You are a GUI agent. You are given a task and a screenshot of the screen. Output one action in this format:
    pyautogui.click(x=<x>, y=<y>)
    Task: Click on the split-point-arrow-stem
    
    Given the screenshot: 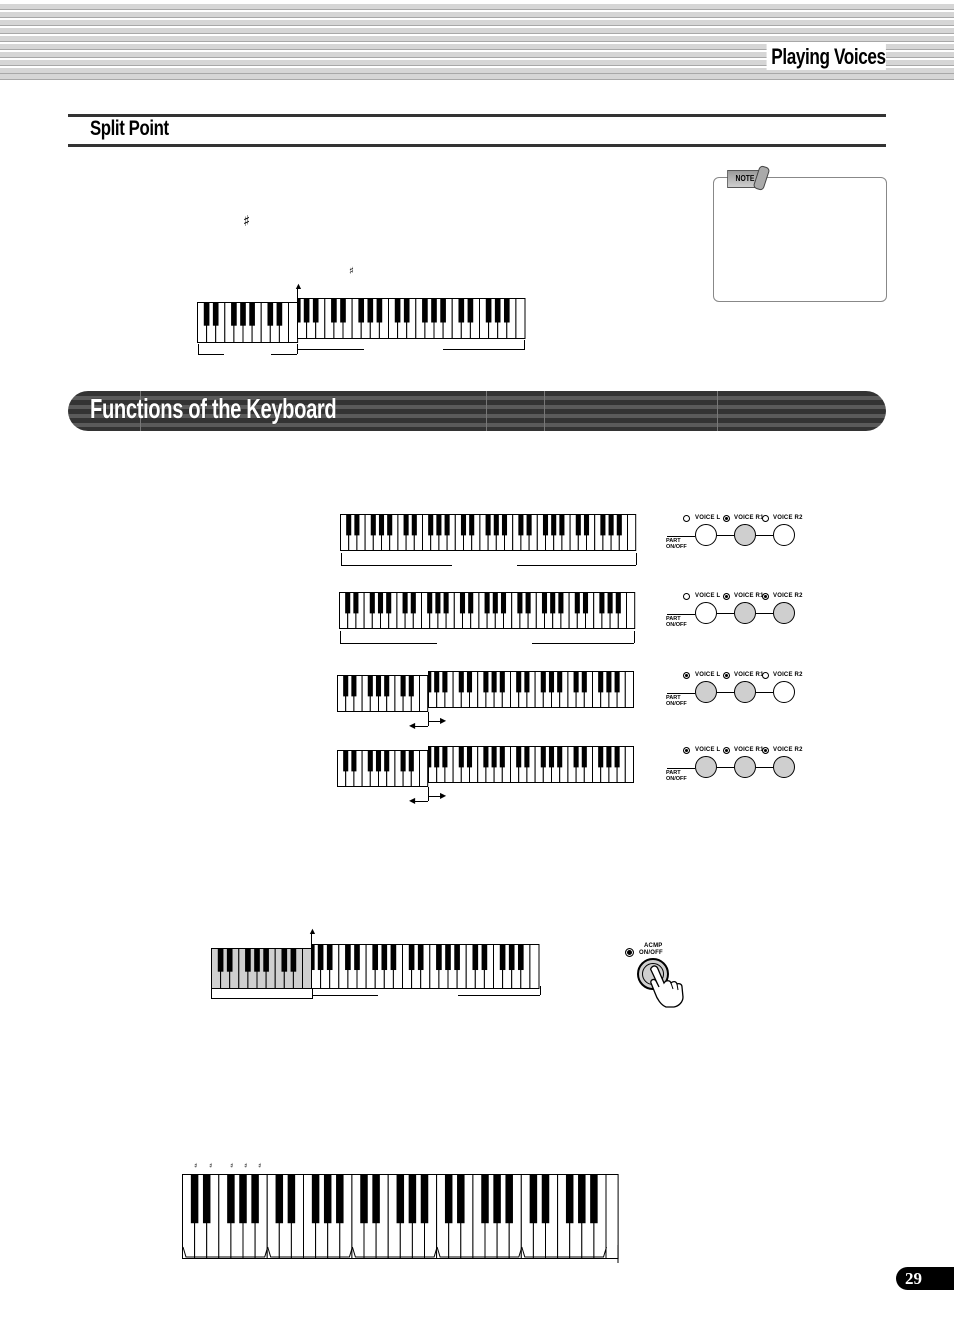 What is the action you would take?
    pyautogui.click(x=311, y=938)
    